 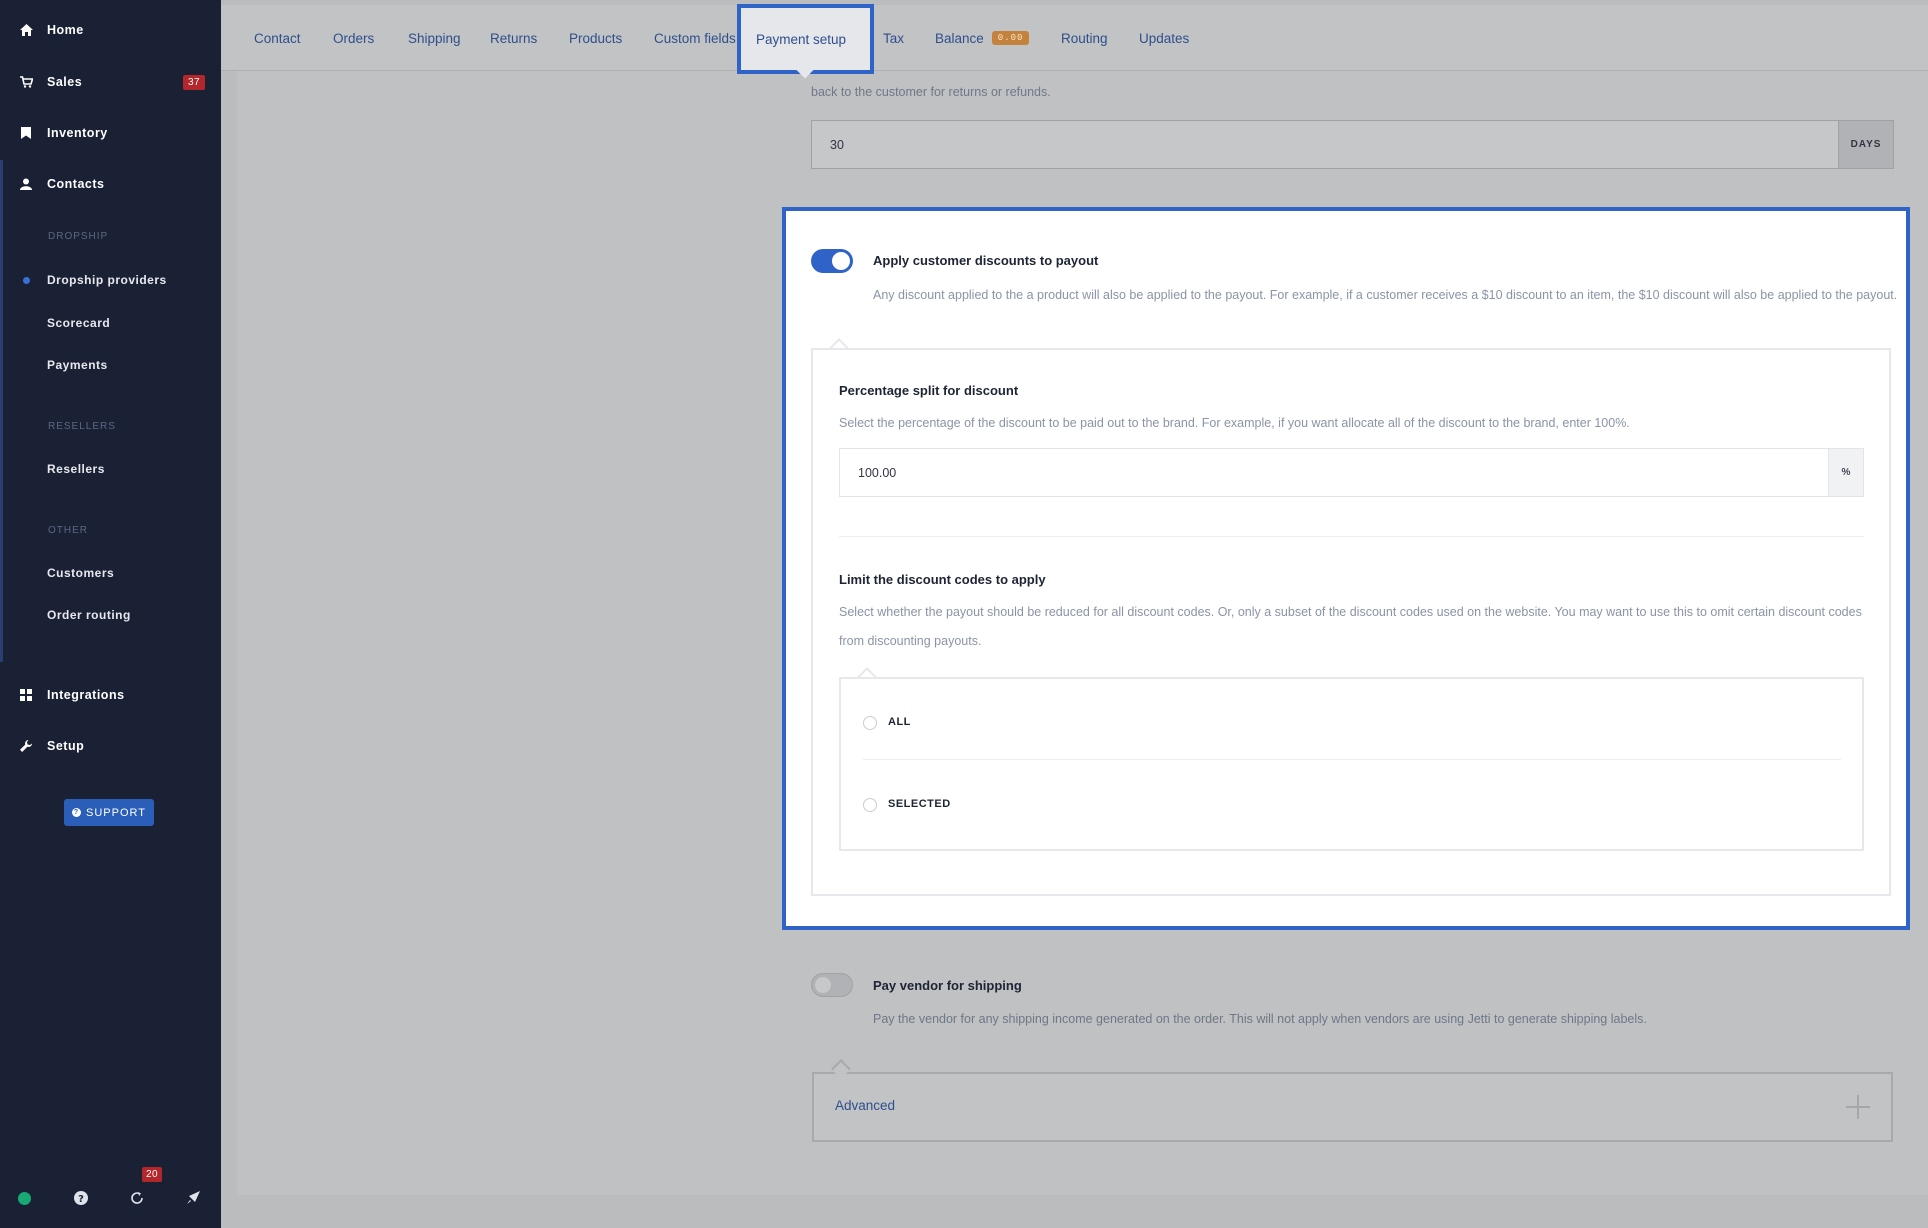 I want to click on section-divider, so click(x=1351, y=536).